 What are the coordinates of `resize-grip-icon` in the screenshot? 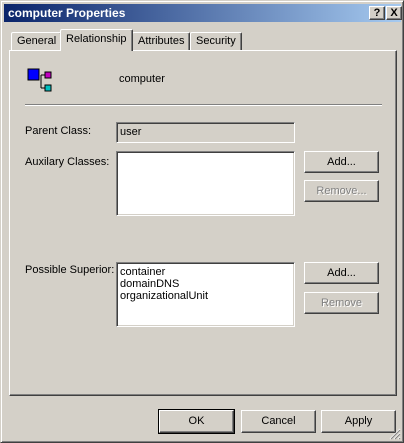 It's located at (395, 434).